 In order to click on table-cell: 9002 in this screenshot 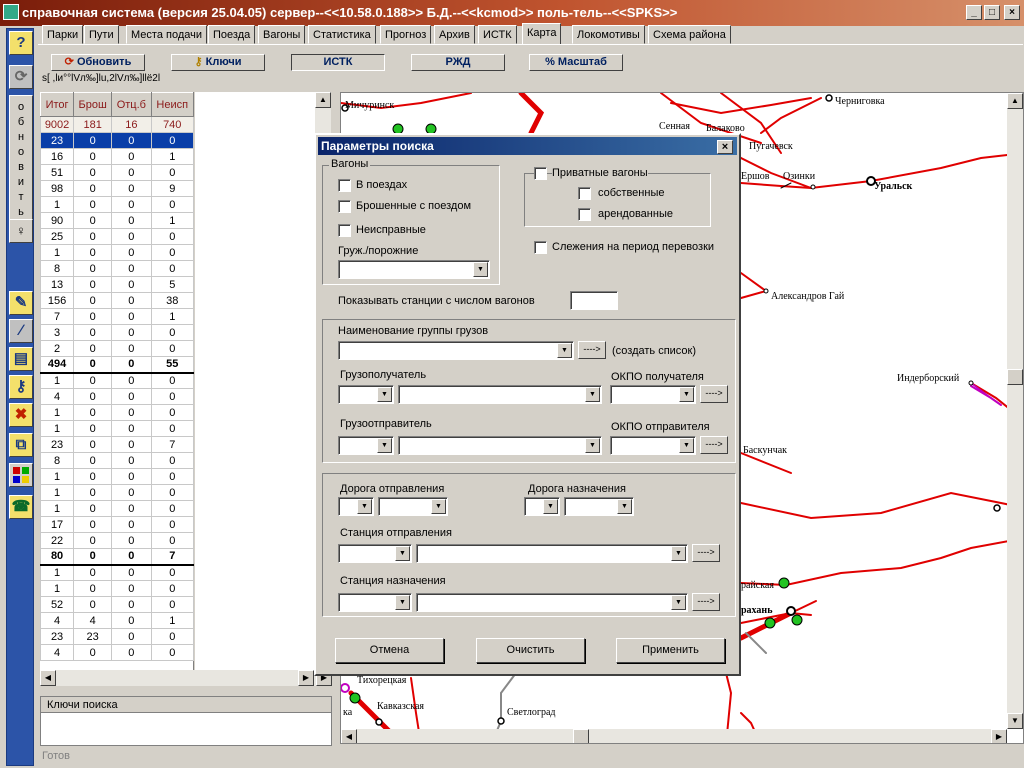, I will do `click(57, 124)`.